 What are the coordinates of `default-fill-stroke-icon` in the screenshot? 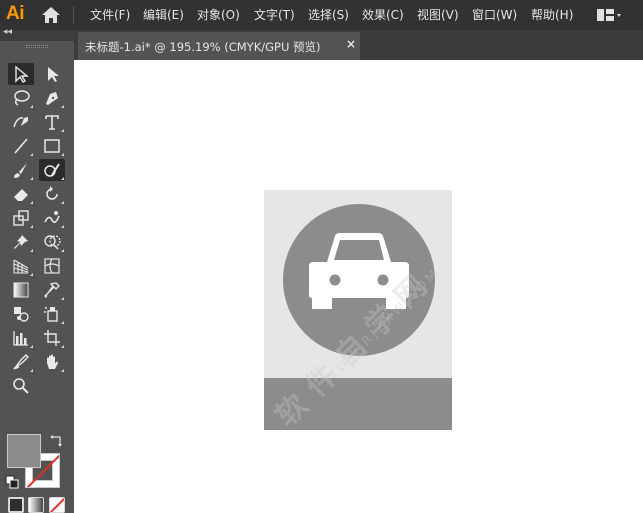 It's located at (12, 482).